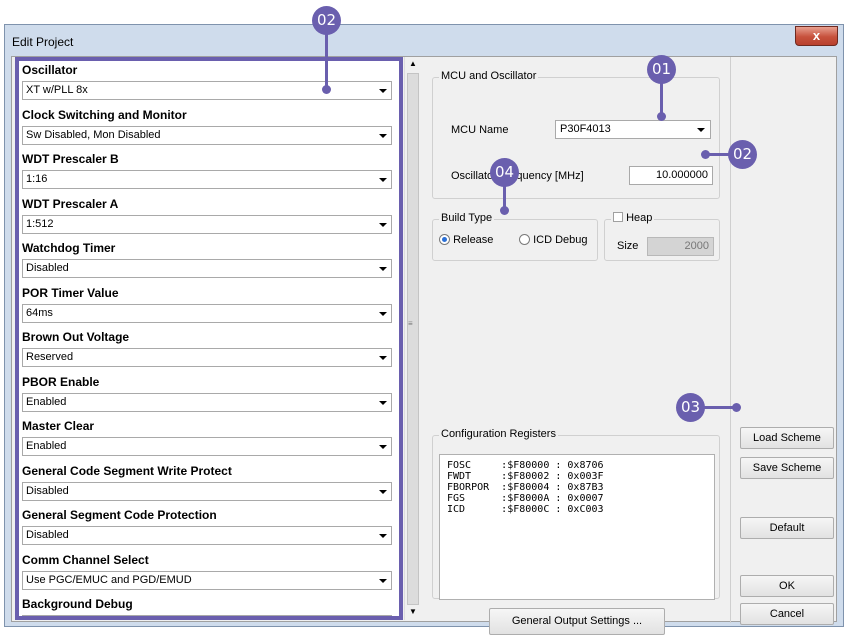  Describe the element at coordinates (410, 323) in the screenshot. I see `grip-icon: ≡` at that location.